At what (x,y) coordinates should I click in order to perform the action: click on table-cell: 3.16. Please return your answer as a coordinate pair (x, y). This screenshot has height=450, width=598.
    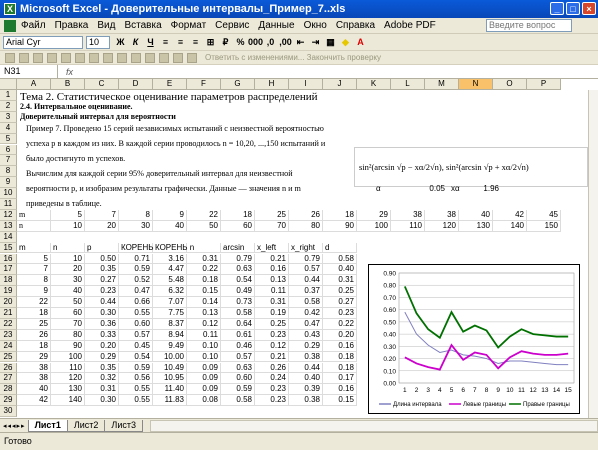
    Looking at the image, I should click on (170, 259).